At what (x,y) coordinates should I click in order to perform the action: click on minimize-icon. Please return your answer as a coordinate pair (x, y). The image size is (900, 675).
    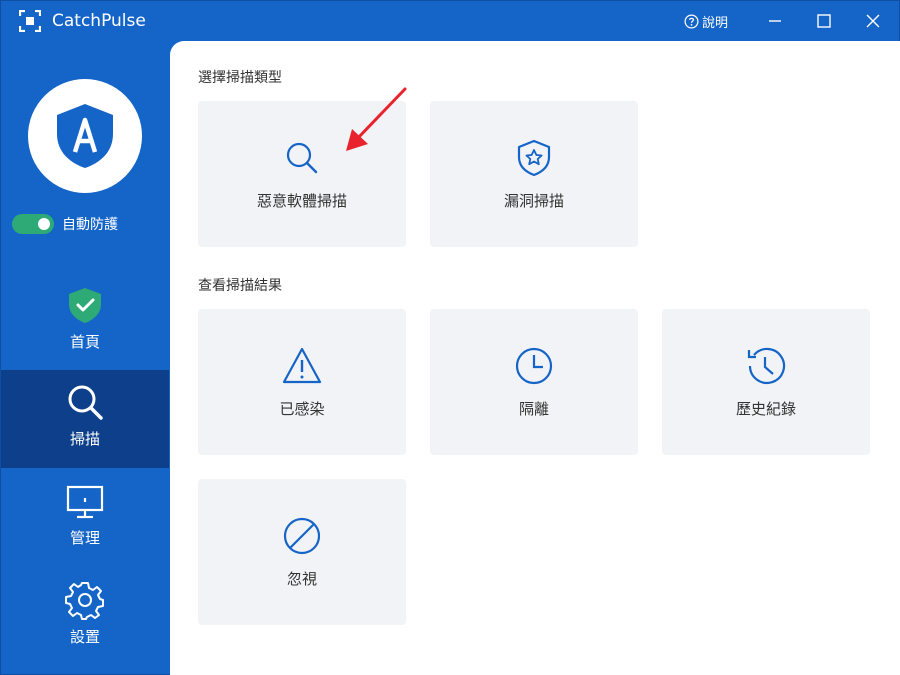
    Looking at the image, I should click on (775, 21).